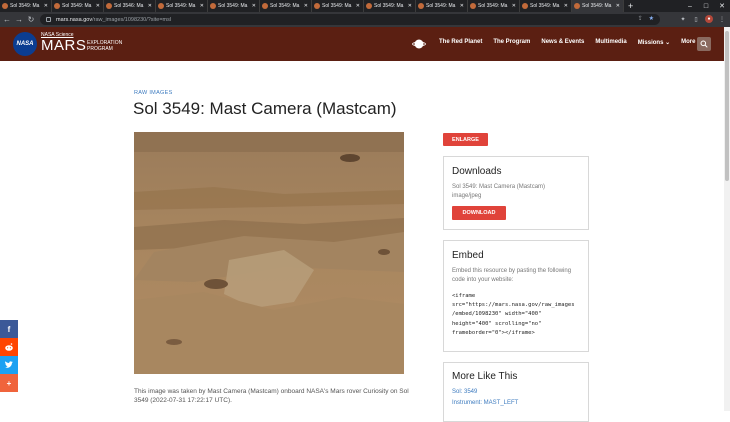  Describe the element at coordinates (688, 42) in the screenshot. I see `nav-more: More` at that location.